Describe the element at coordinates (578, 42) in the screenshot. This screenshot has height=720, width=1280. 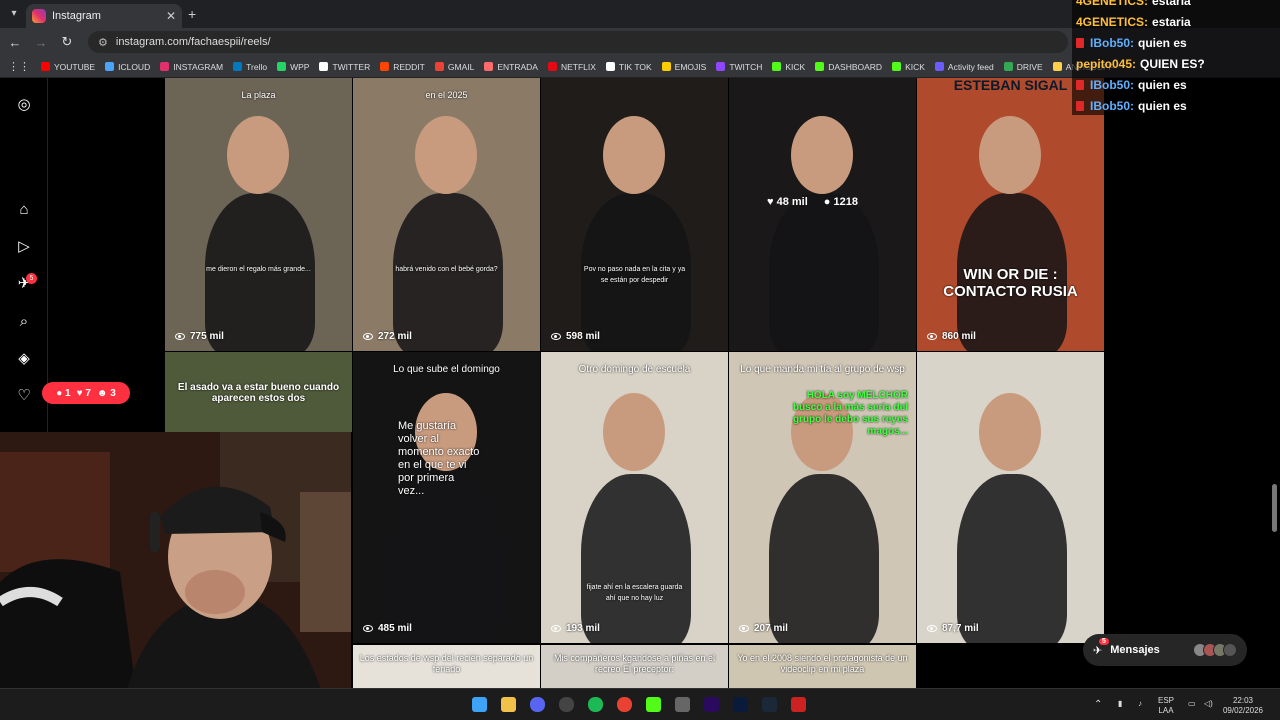
I see `url-input: ⚙ instagram.com/fachaespii/reels/` at that location.